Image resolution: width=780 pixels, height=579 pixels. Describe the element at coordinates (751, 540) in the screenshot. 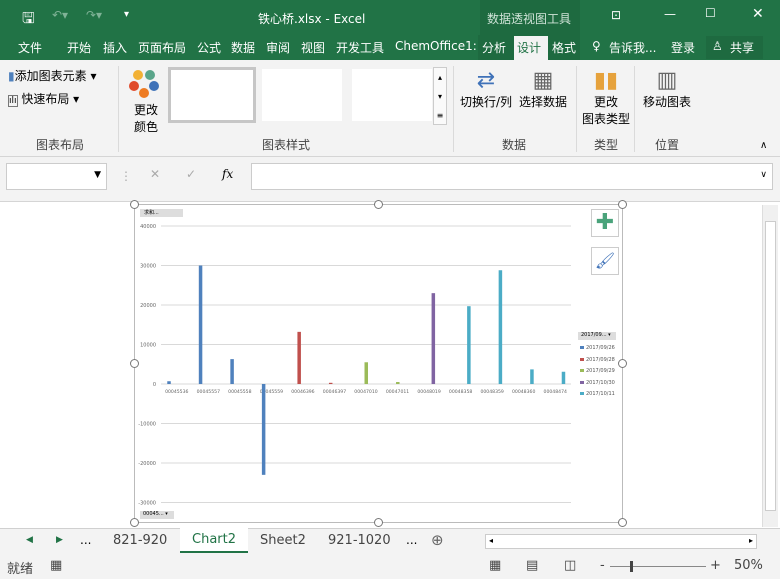

I see `scroll-right-icon: ▸` at that location.